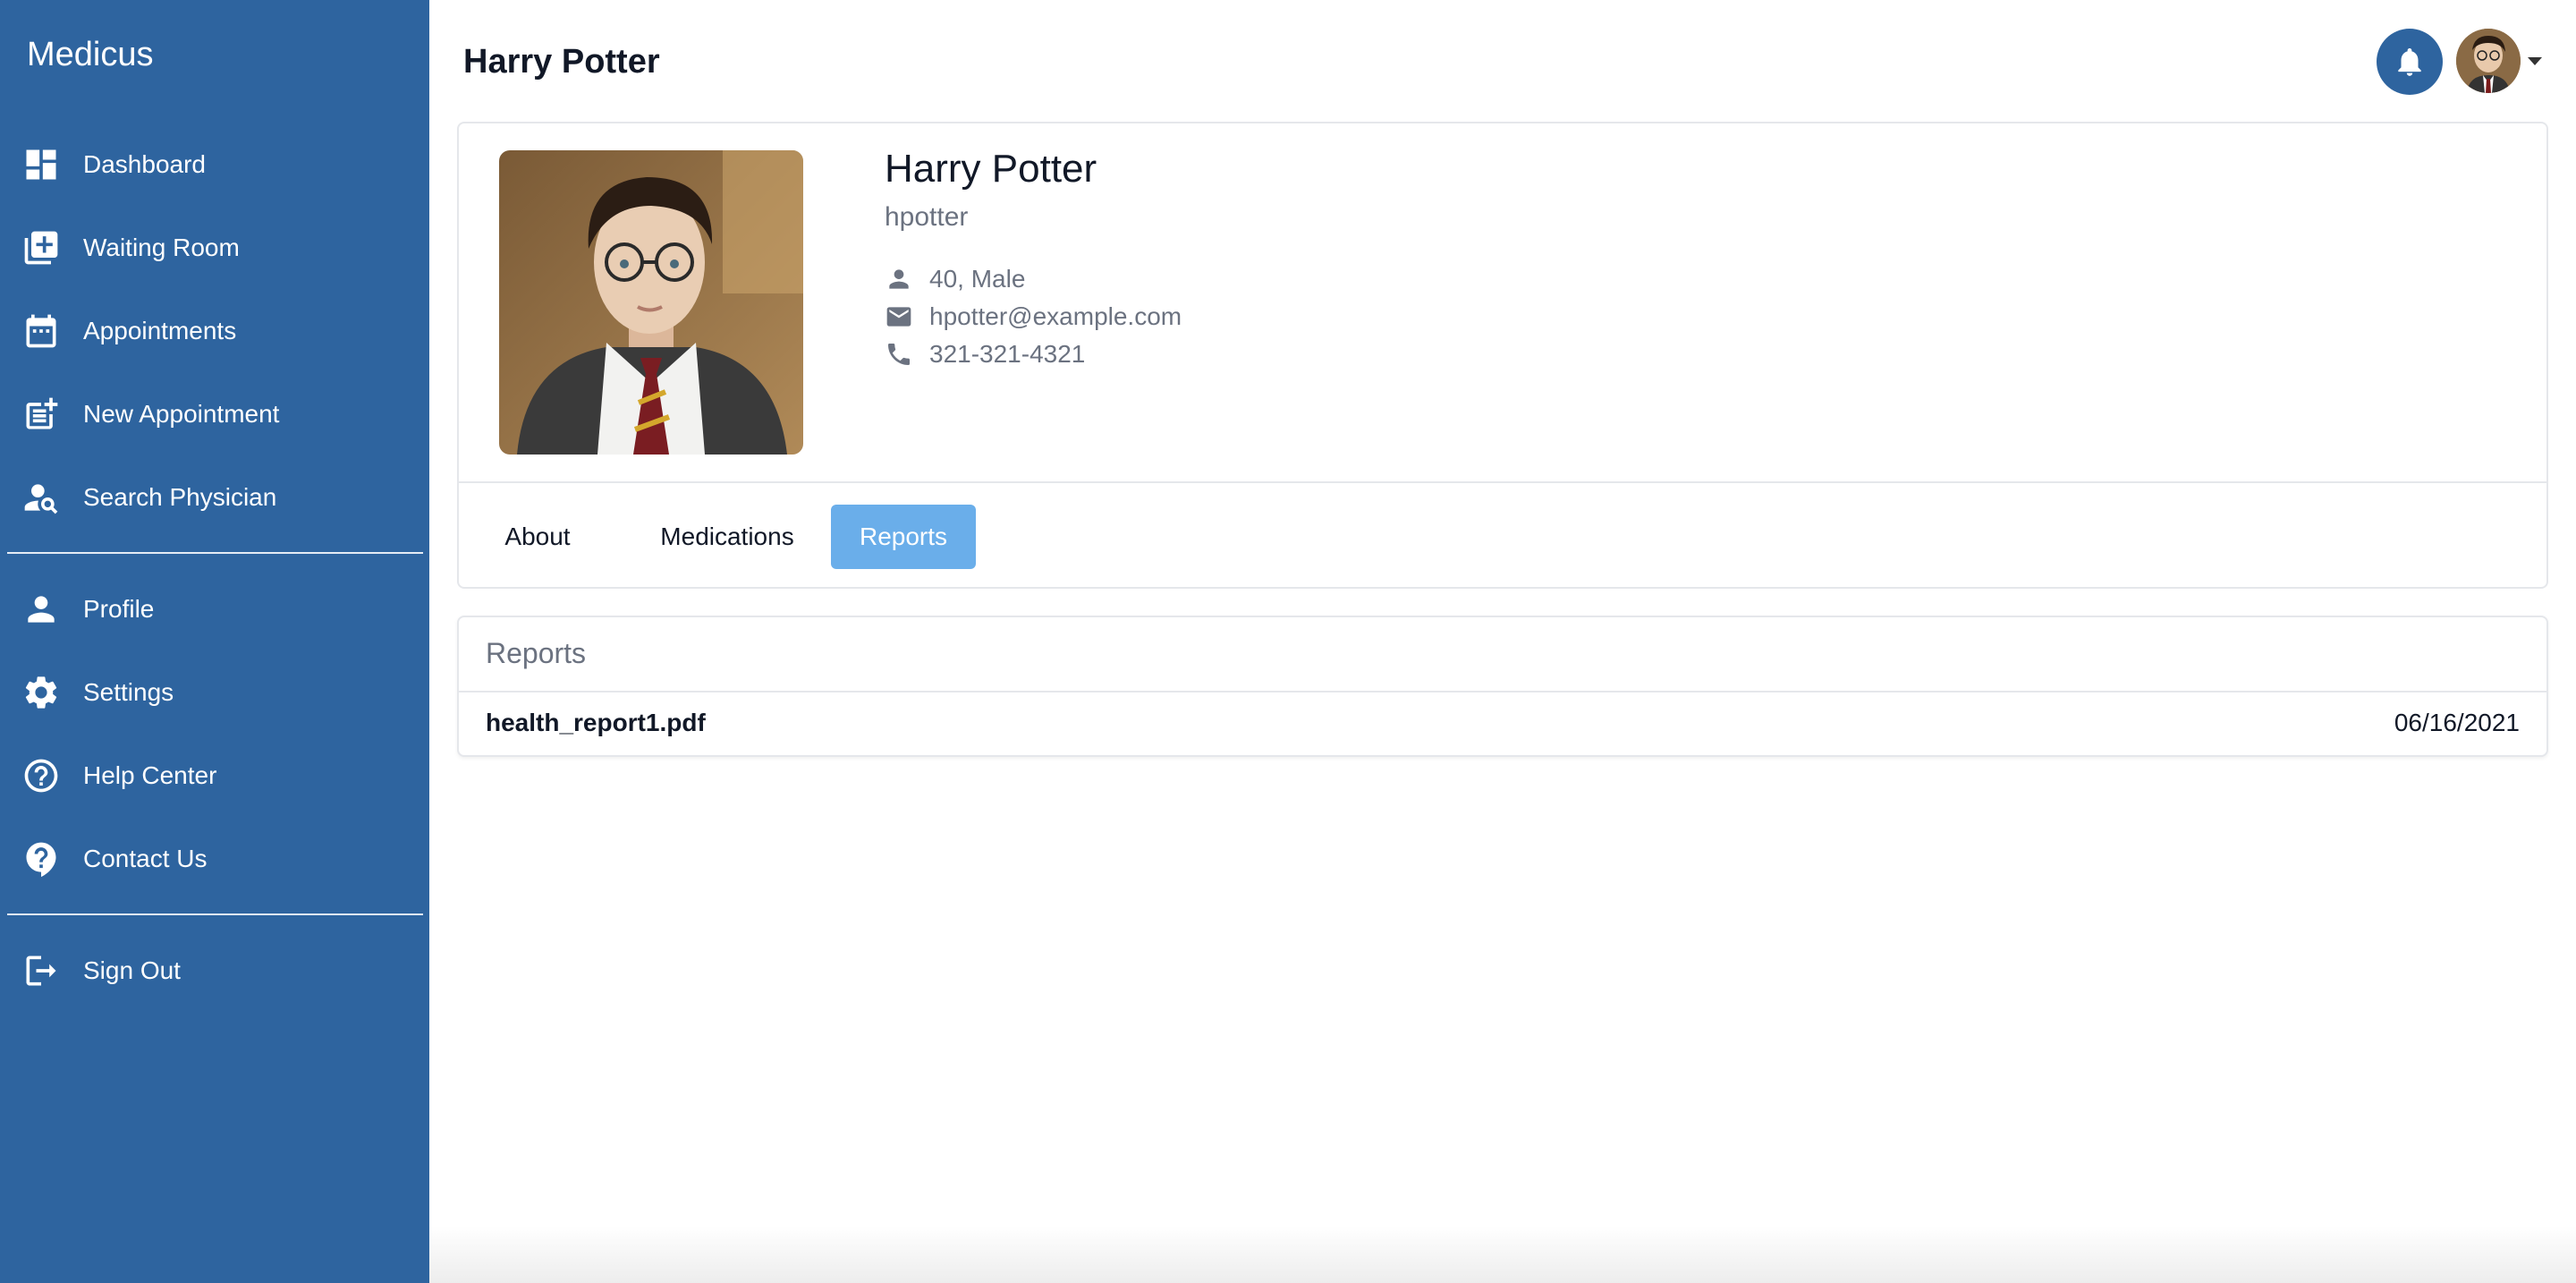  Describe the element at coordinates (651, 302) in the screenshot. I see `profile-photo` at that location.